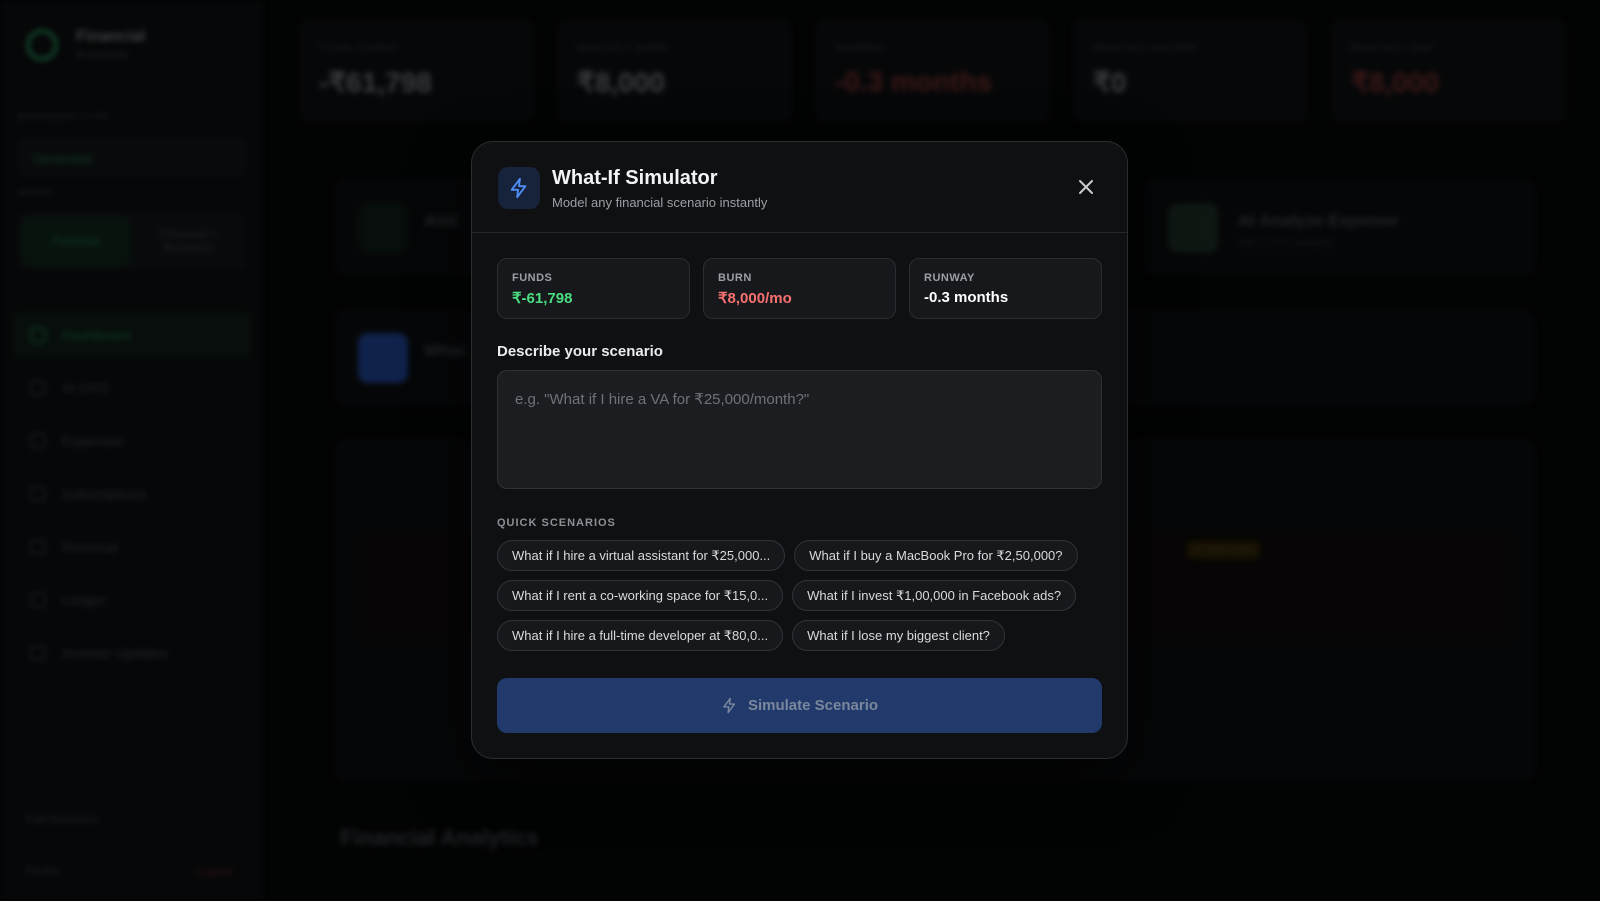 The image size is (1600, 901). What do you see at coordinates (660, 202) in the screenshot?
I see `modal-subtitle: Model any financial scenario instantly` at bounding box center [660, 202].